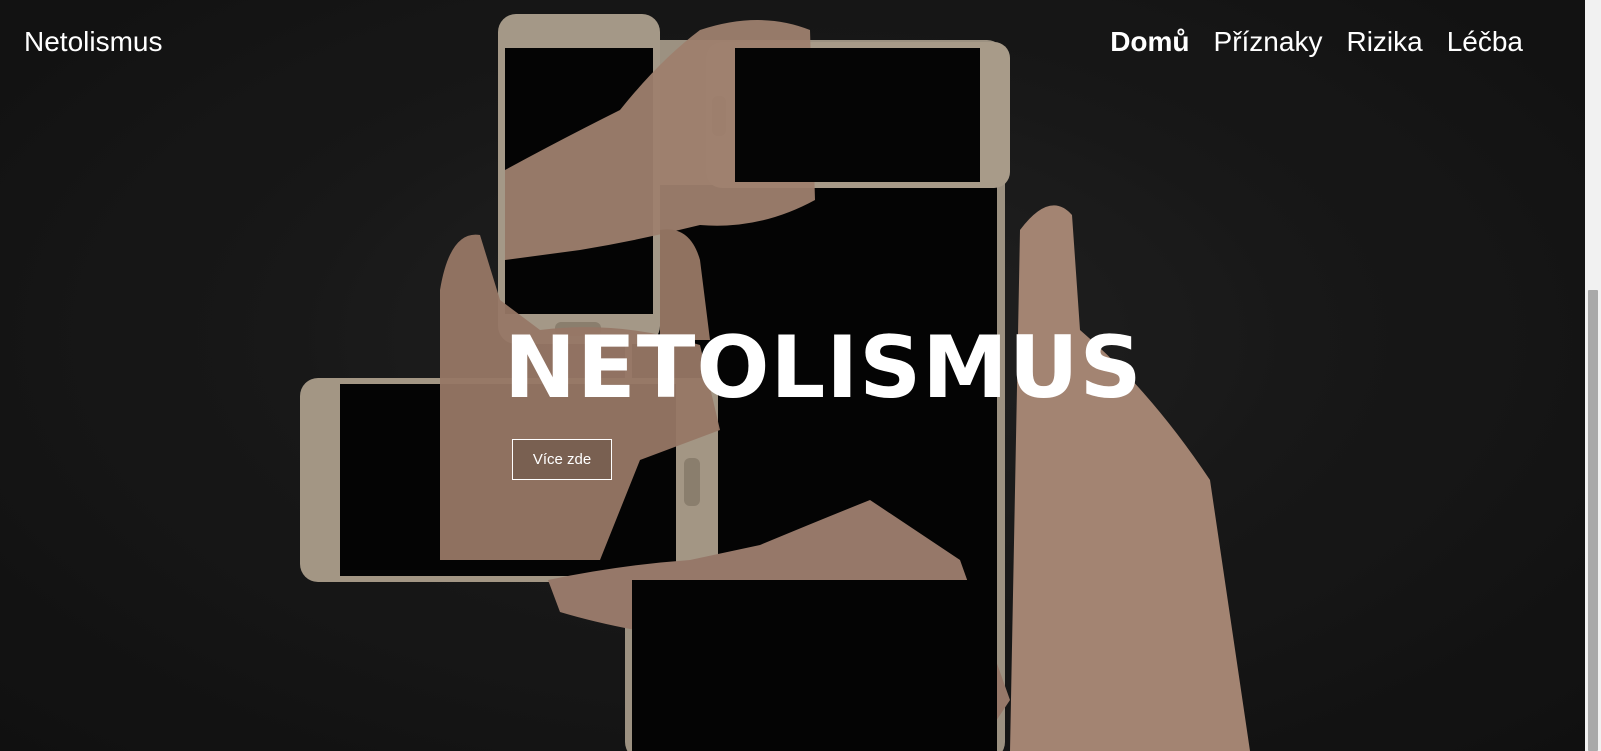 This screenshot has width=1601, height=751. I want to click on main-navigation: Domů Příznaky Rizika Léčba, so click(1316, 42).